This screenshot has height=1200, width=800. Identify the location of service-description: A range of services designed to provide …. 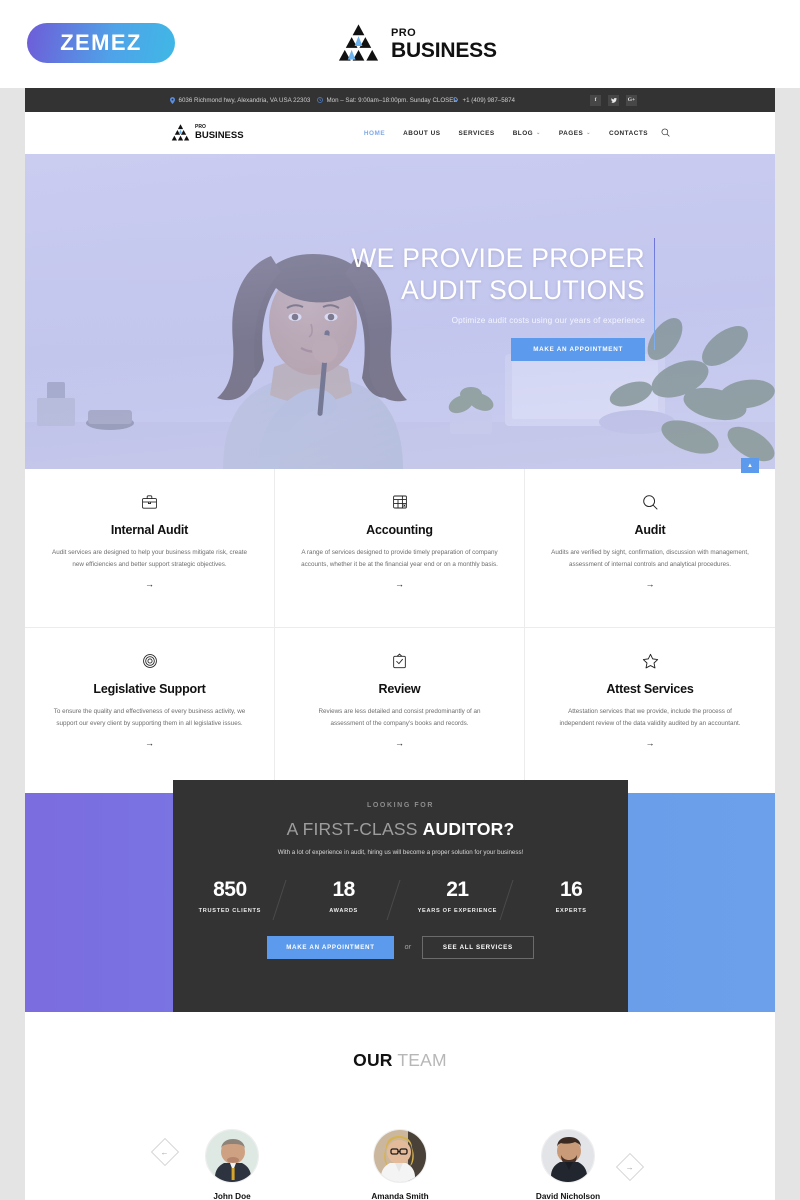
(399, 558).